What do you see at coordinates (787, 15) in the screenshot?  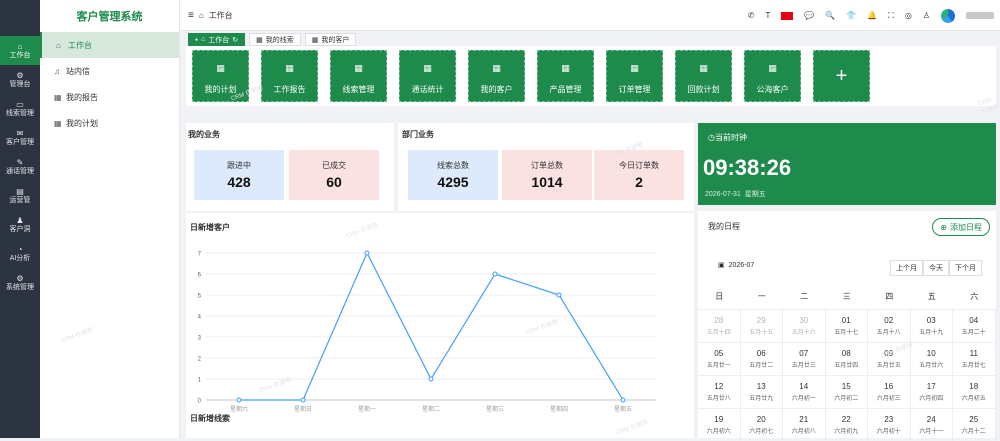 I see `language-flag-icon` at bounding box center [787, 15].